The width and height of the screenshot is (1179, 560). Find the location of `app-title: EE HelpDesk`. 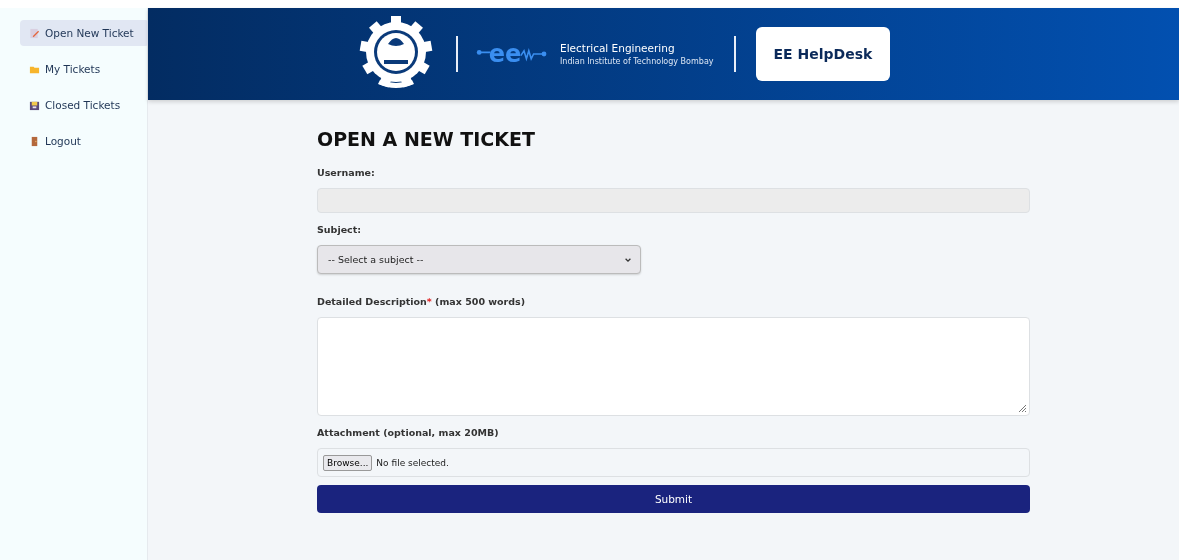

app-title: EE HelpDesk is located at coordinates (823, 54).